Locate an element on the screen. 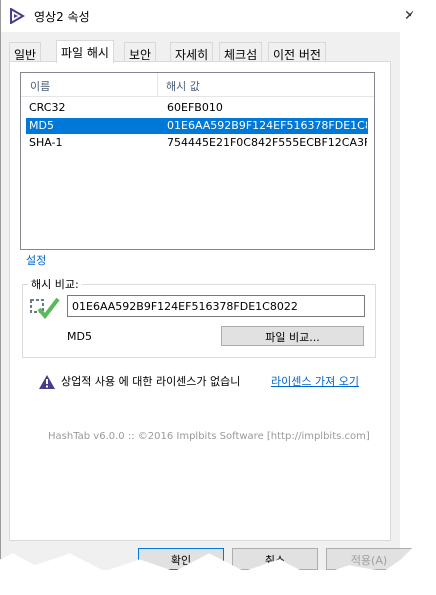  settings-link: 설정 is located at coordinates (36, 260).